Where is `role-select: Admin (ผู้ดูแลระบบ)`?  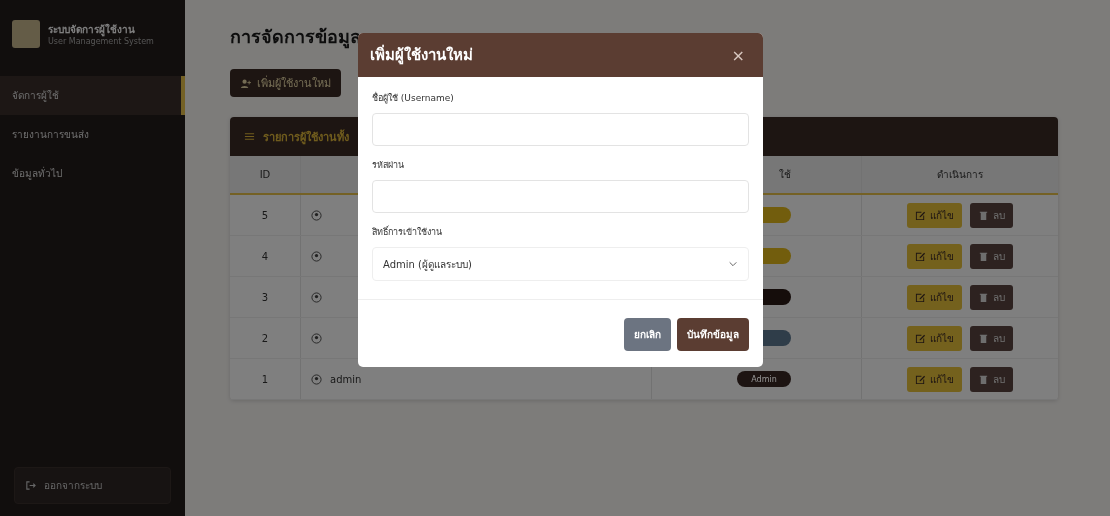
role-select: Admin (ผู้ดูแลระบบ) is located at coordinates (560, 264).